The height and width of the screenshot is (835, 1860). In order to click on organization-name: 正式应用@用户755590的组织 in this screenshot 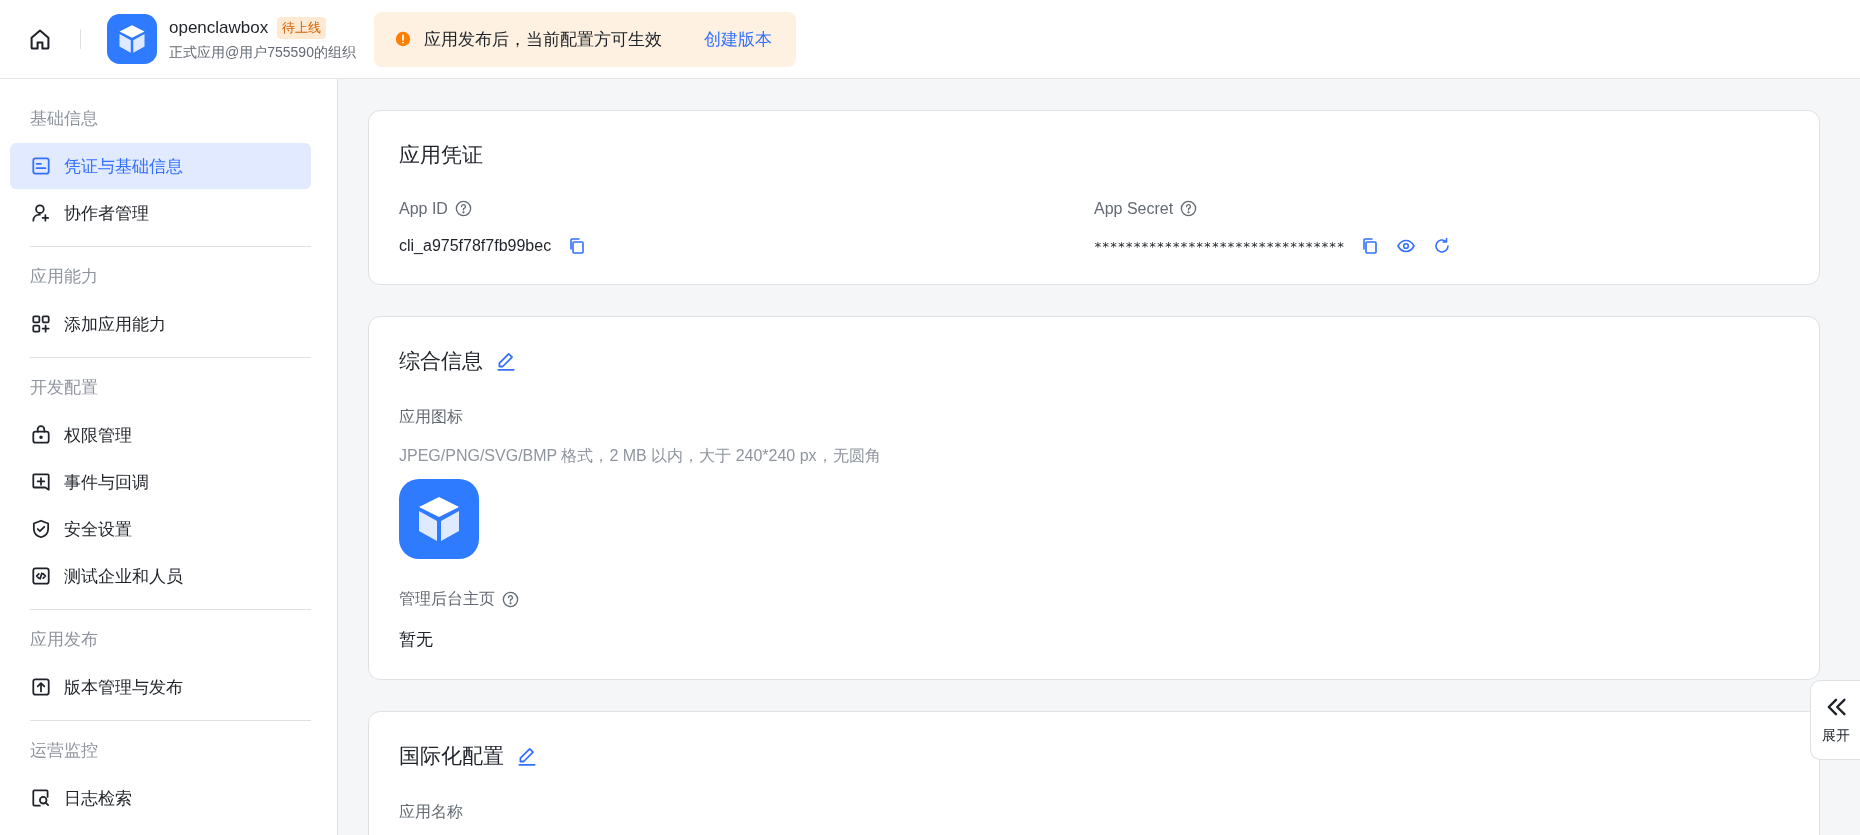, I will do `click(262, 52)`.